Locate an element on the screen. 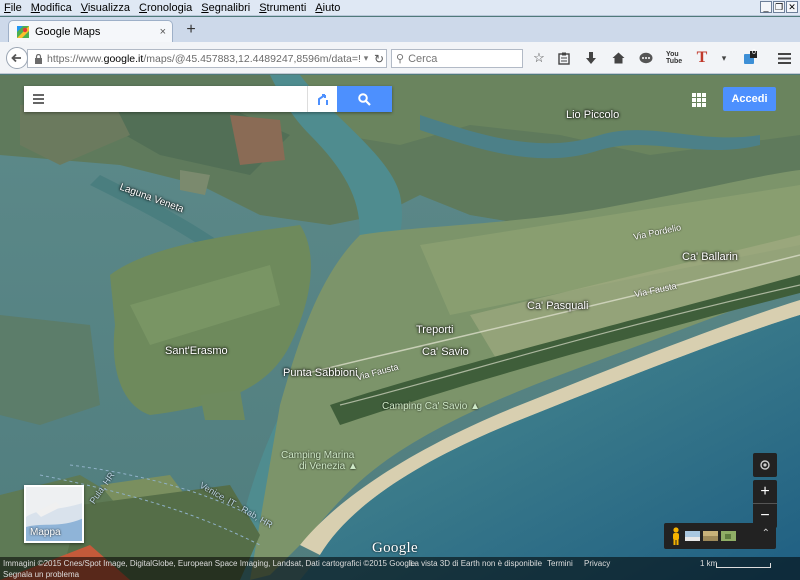  menu-file: File is located at coordinates (13, 8).